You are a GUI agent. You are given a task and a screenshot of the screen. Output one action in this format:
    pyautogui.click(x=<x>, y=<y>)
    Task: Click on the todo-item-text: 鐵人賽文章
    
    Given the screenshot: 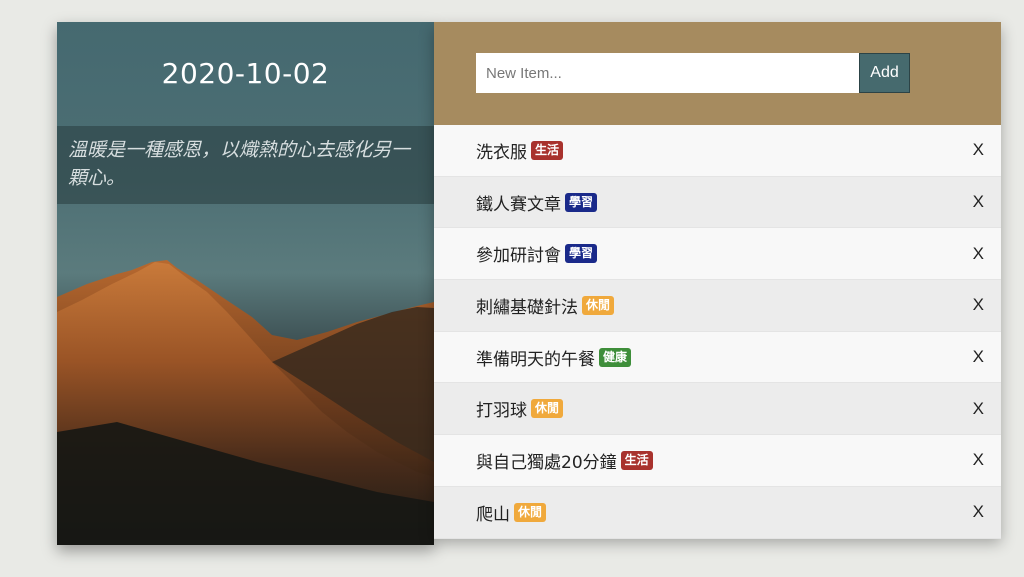 What is the action you would take?
    pyautogui.click(x=518, y=204)
    